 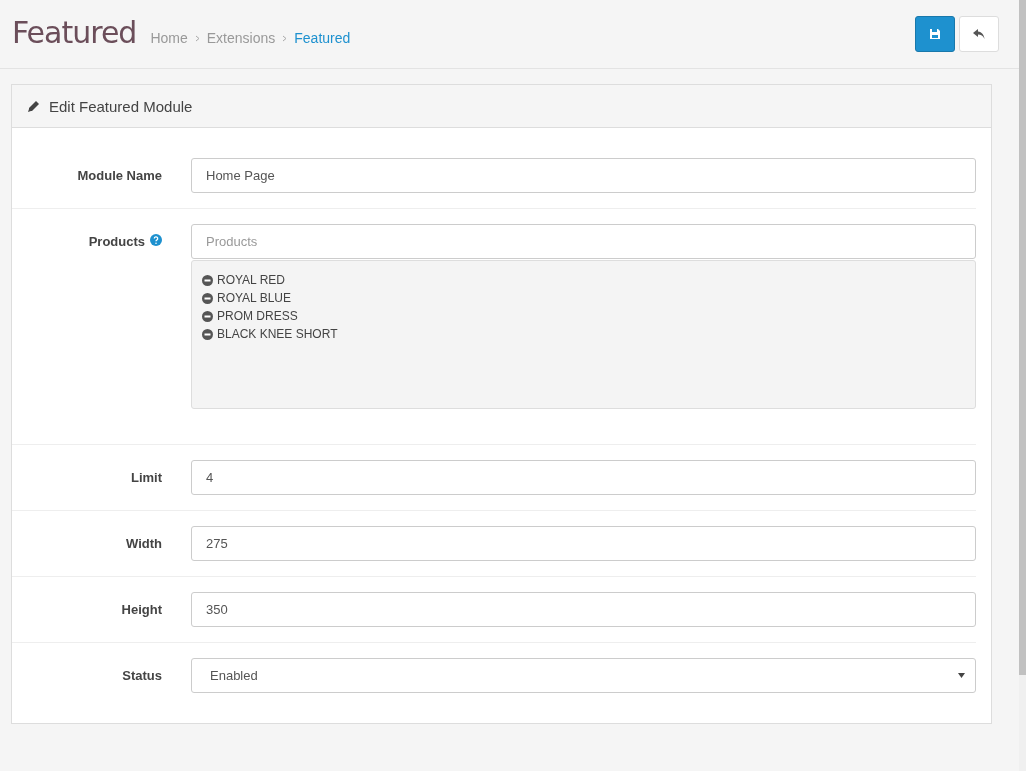 I want to click on reply-arrow-icon, so click(x=979, y=34).